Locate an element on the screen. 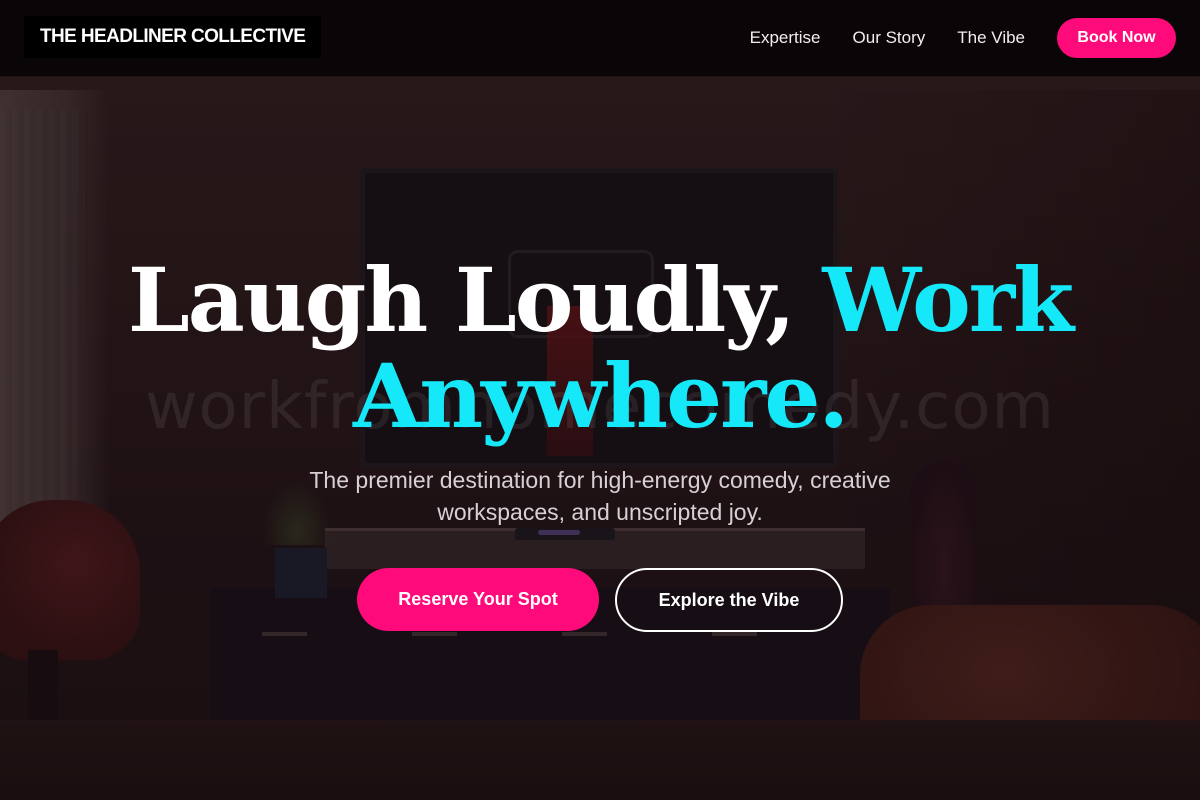  nav-link-the-vibe: The Vibe is located at coordinates (991, 38).